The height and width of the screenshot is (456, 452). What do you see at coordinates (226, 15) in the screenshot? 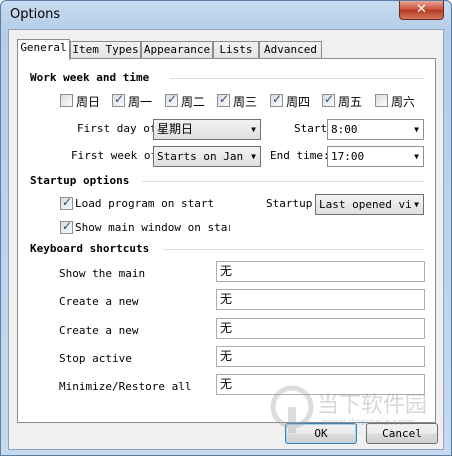
I see `title-bar: Options ✕` at bounding box center [226, 15].